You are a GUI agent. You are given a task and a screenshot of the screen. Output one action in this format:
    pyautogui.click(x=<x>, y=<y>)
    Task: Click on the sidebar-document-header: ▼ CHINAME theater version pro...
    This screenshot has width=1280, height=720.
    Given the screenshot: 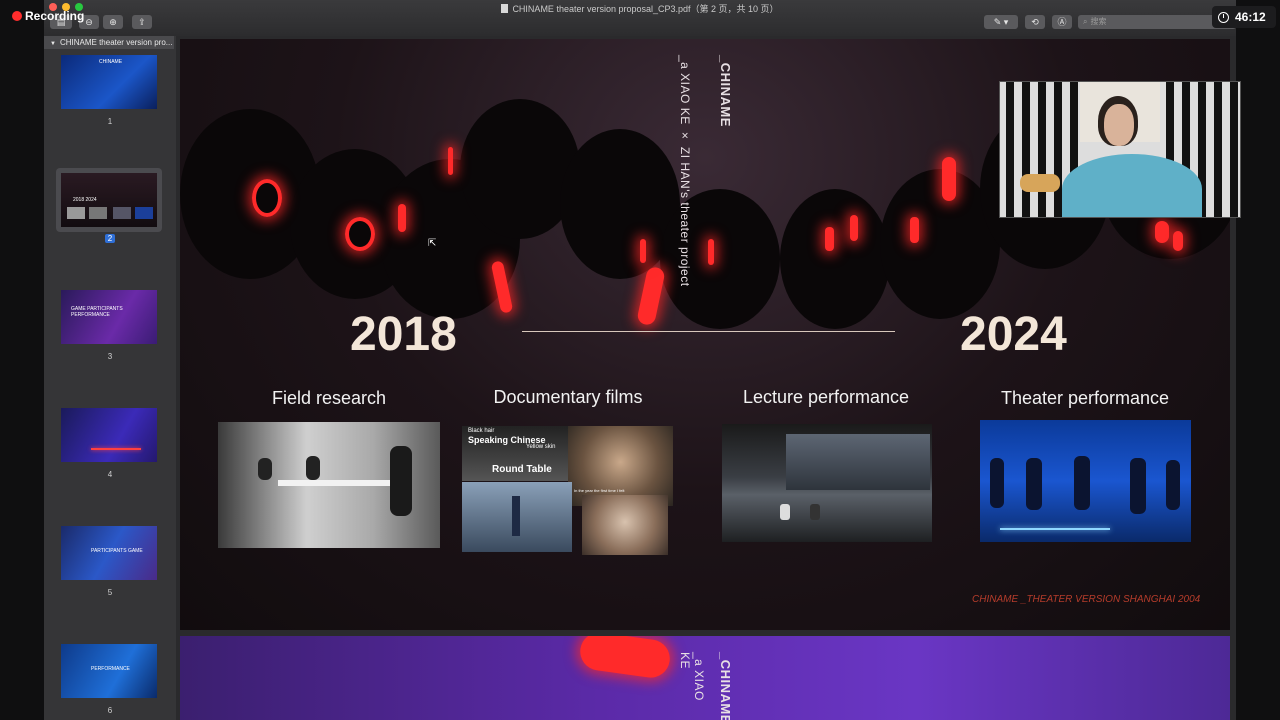 What is the action you would take?
    pyautogui.click(x=109, y=42)
    